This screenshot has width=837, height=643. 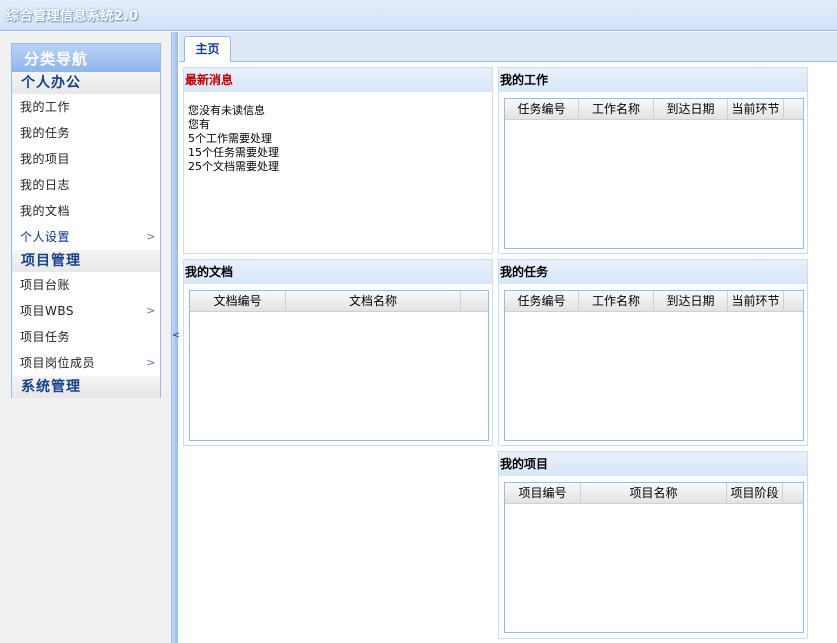 I want to click on nav-item-my-work: 我的工作, so click(x=86, y=107).